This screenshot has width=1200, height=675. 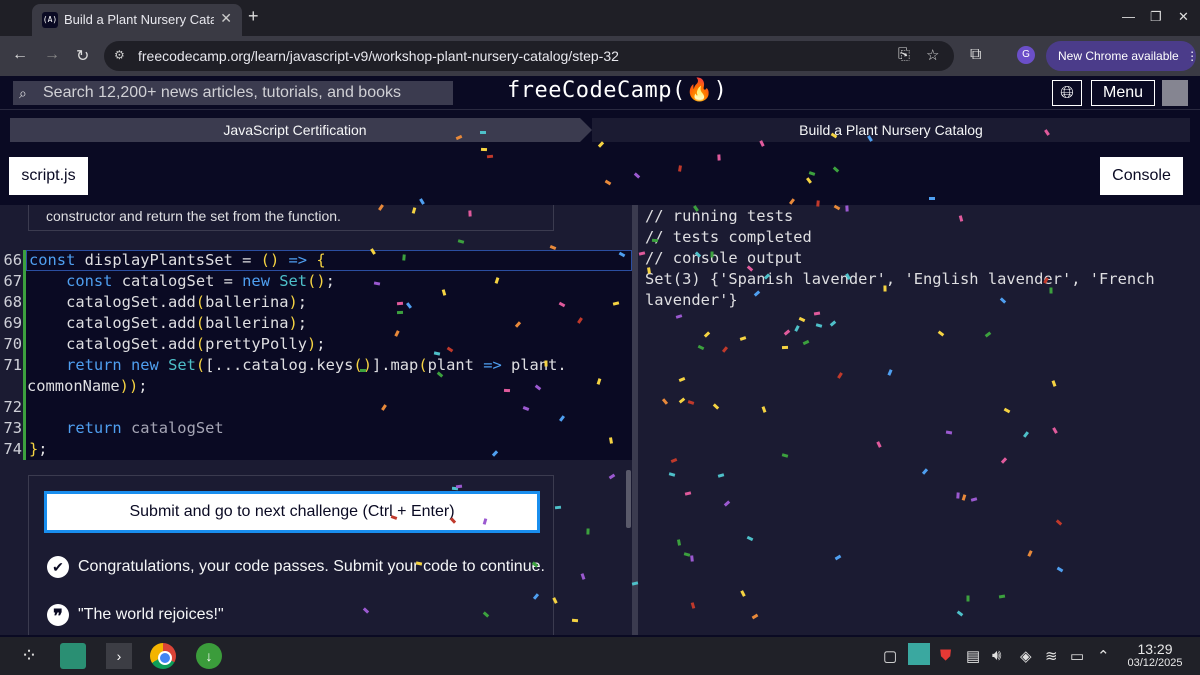 I want to click on terminal-app-icon: ›, so click(x=119, y=656).